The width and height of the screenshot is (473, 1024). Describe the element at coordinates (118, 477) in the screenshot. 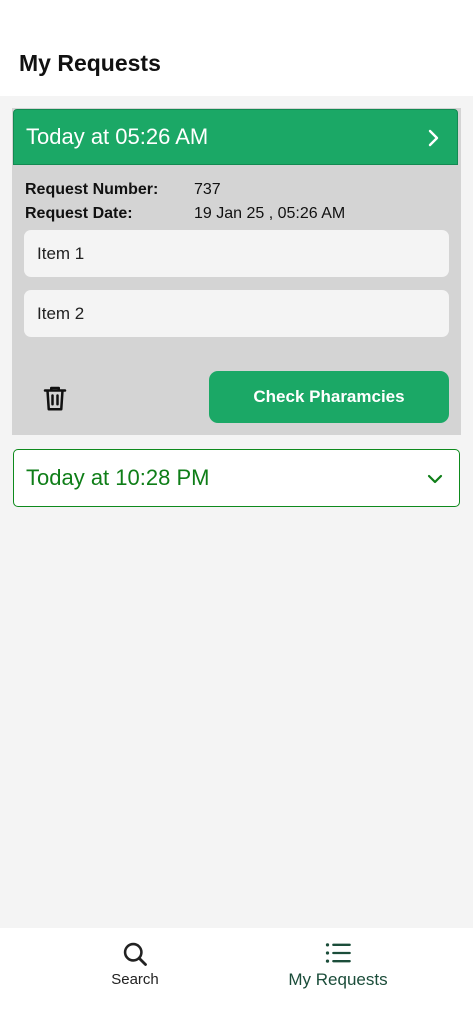

I see `request-card-title: Today at 10:28 PM` at that location.